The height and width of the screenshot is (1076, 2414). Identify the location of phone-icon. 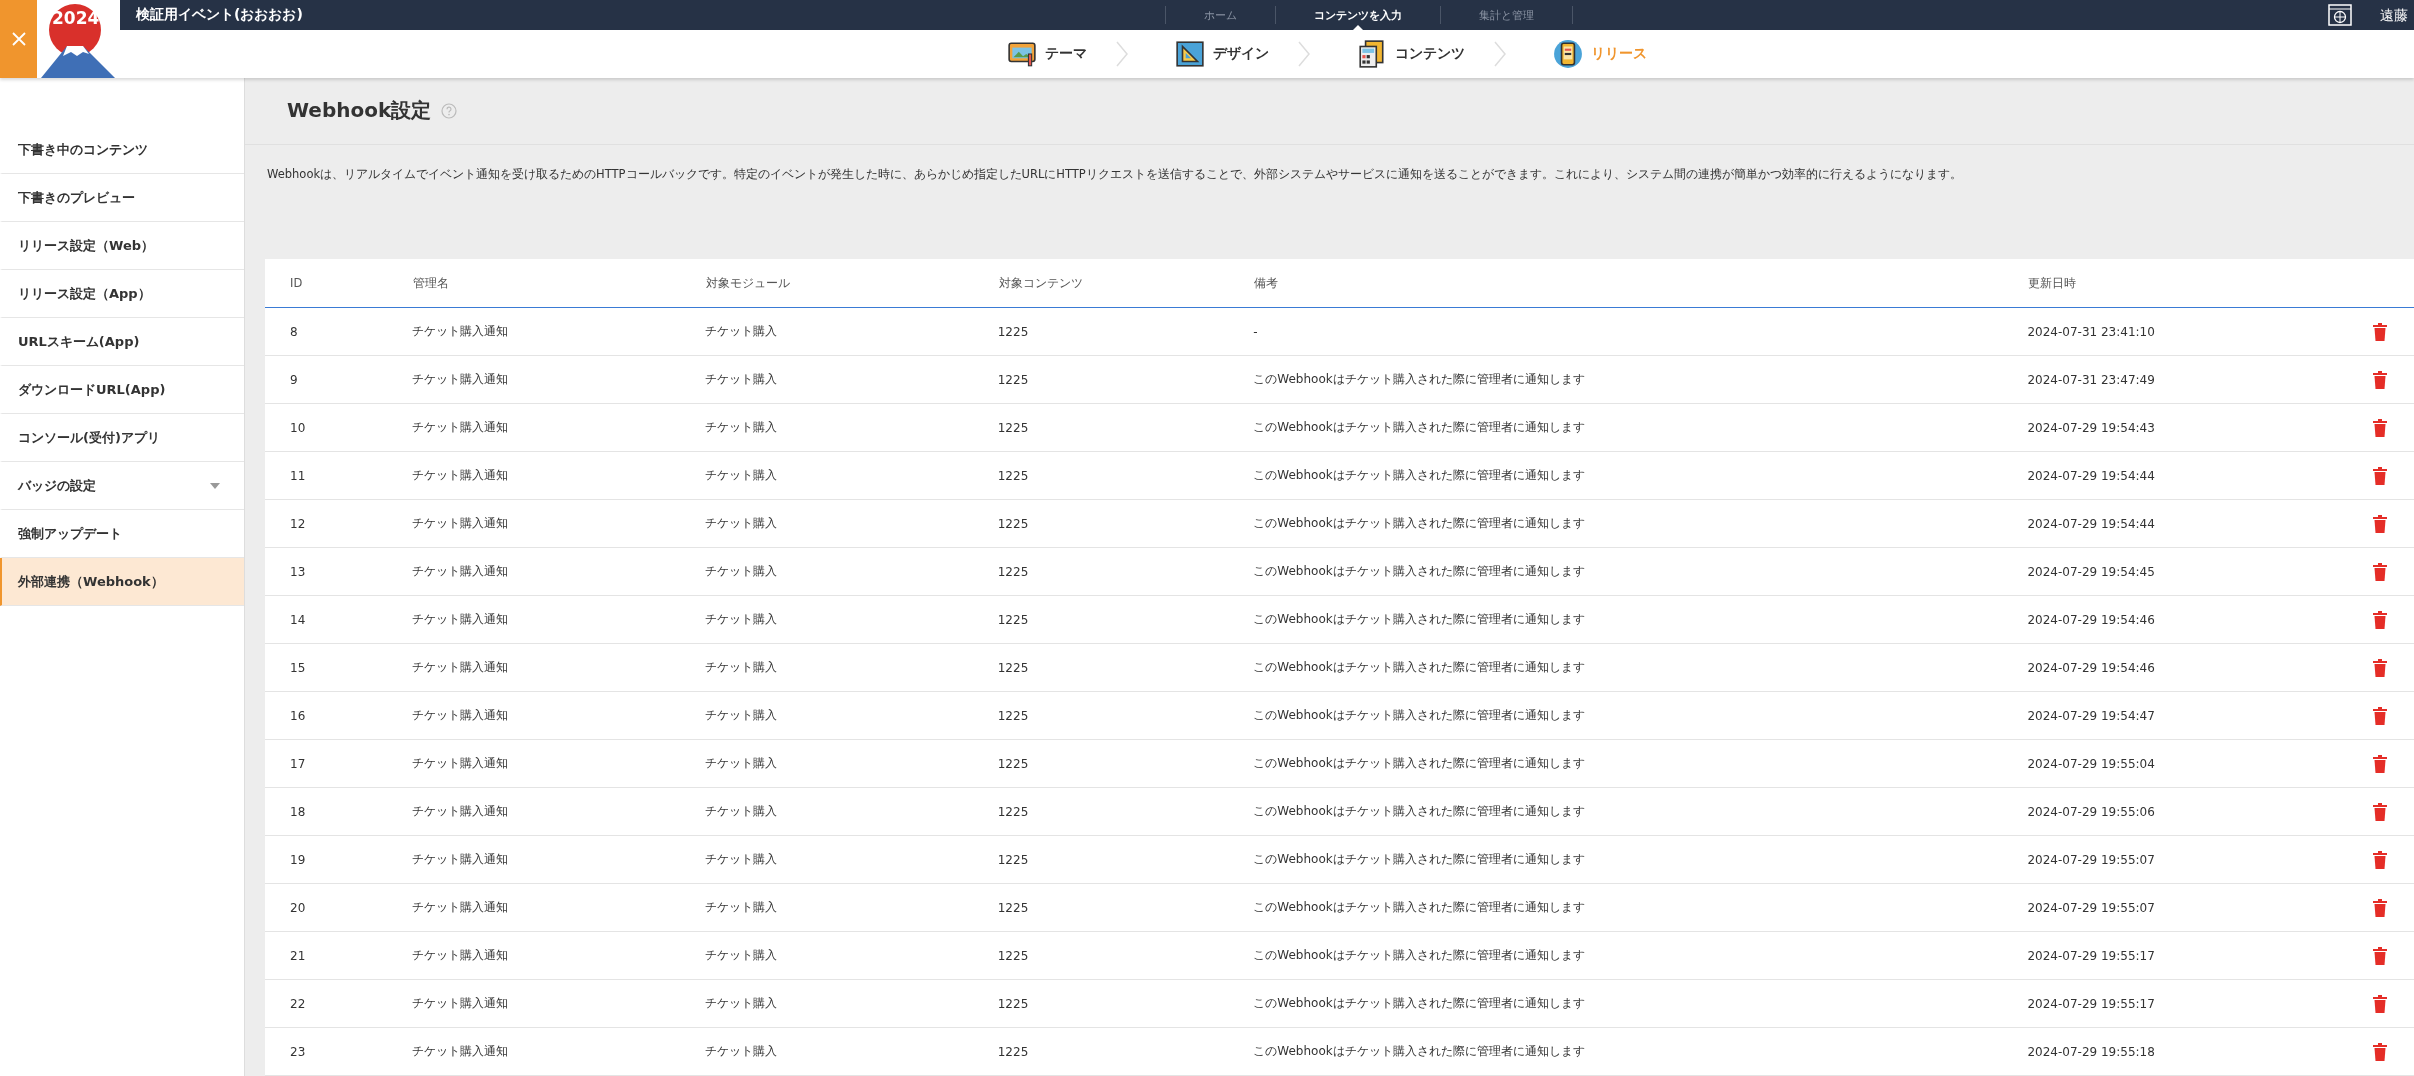
(1568, 54).